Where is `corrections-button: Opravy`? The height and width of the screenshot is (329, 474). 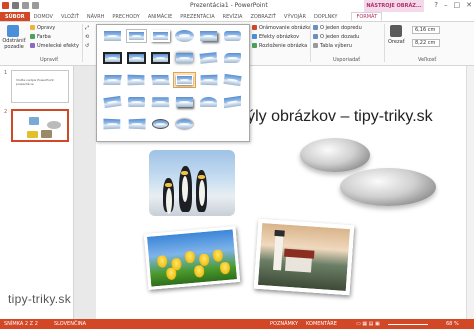
corrections-button: Opravy is located at coordinates (42, 28).